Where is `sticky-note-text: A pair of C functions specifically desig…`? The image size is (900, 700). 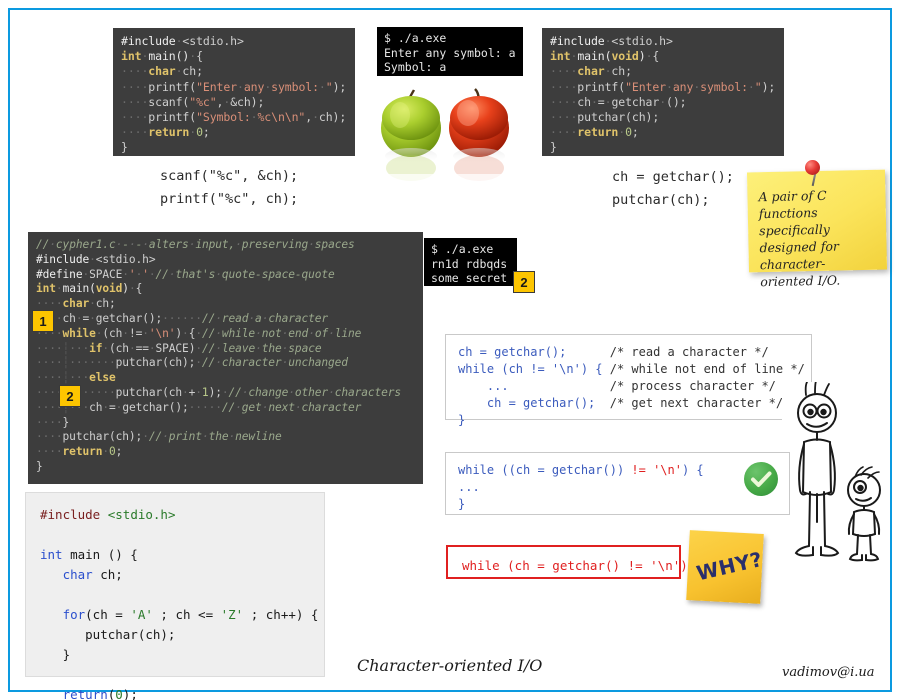 sticky-note-text: A pair of C functions specifically desig… is located at coordinates (799, 238).